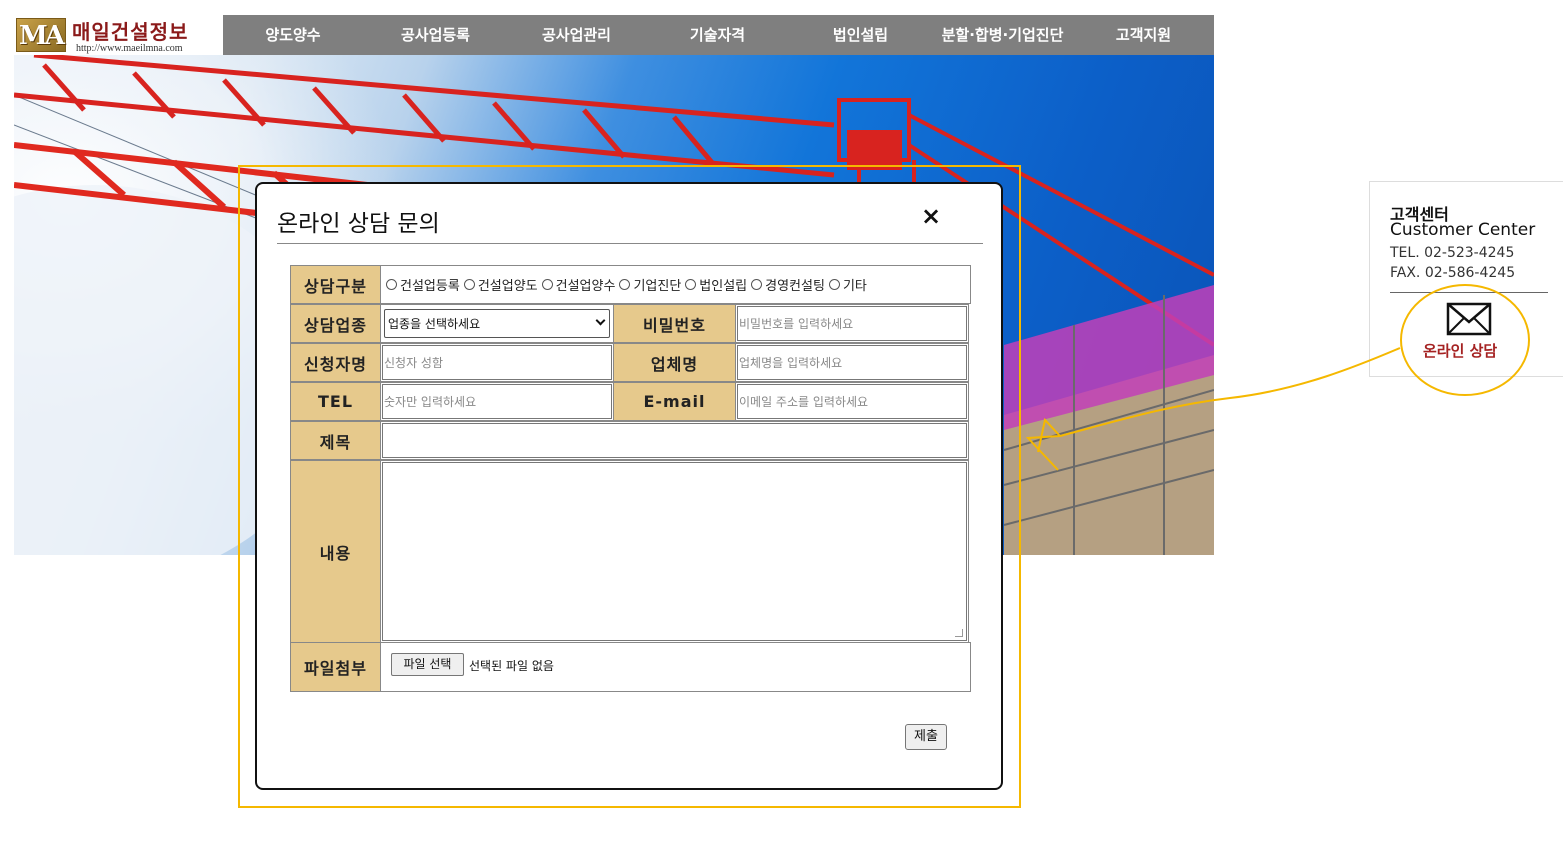 This screenshot has height=862, width=1563. What do you see at coordinates (723, 286) in the screenshot?
I see `radio-label: 법인설립` at bounding box center [723, 286].